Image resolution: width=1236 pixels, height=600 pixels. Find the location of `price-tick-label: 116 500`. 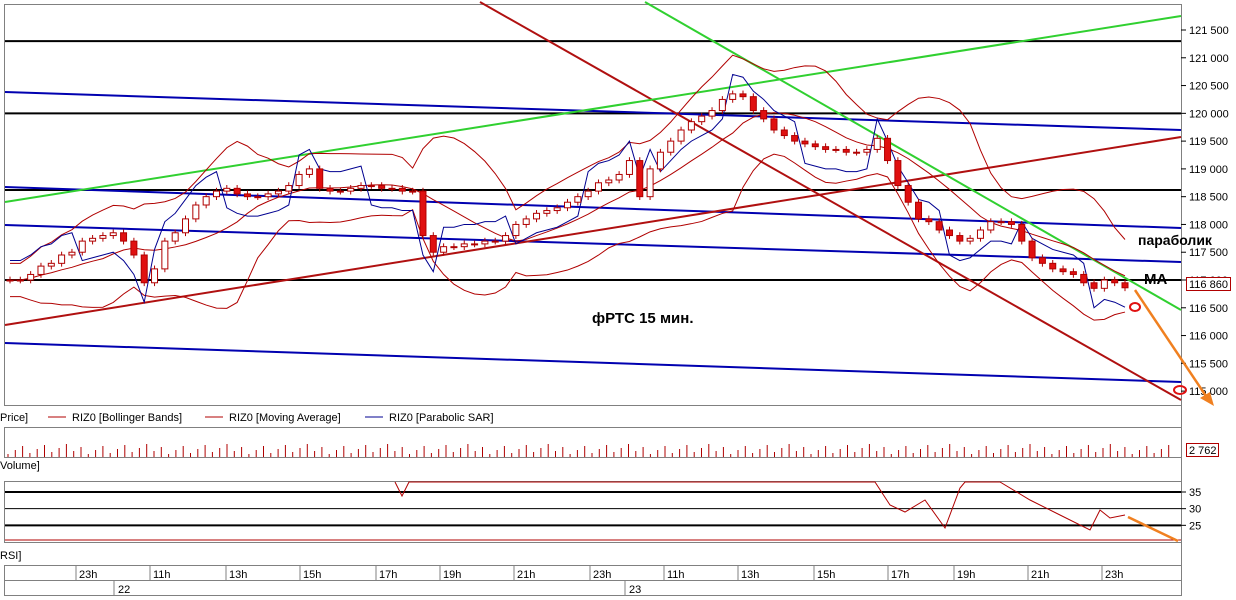

price-tick-label: 116 500 is located at coordinates (1208, 309).